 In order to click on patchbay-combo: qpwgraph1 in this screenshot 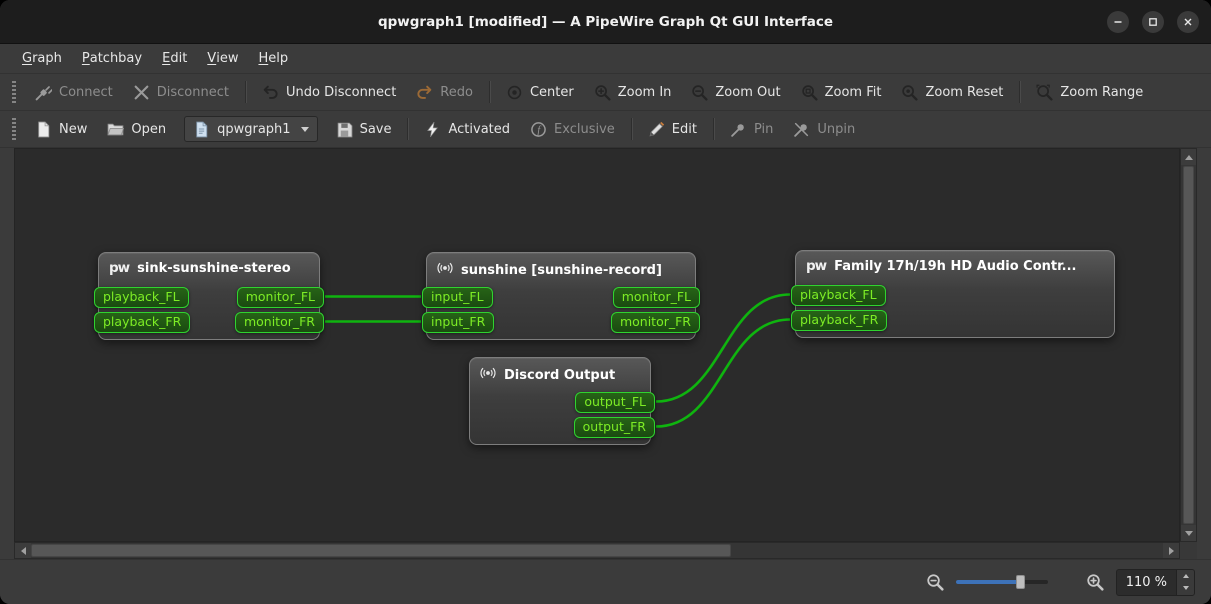, I will do `click(251, 129)`.